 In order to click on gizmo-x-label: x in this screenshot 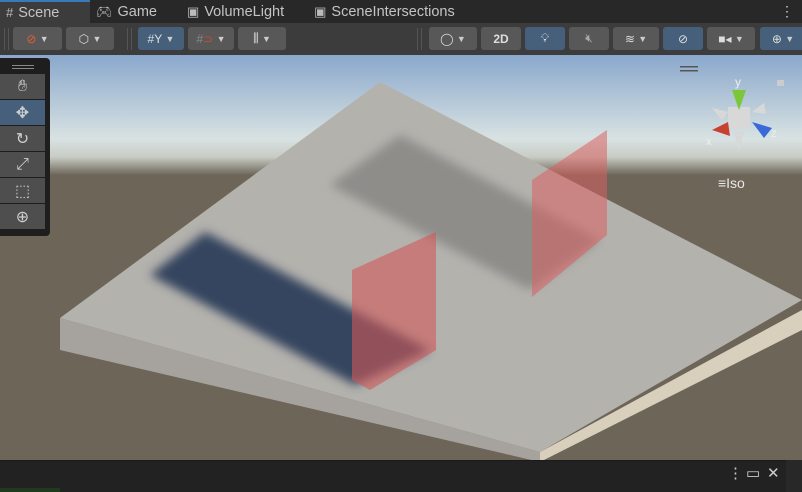, I will do `click(709, 142)`.